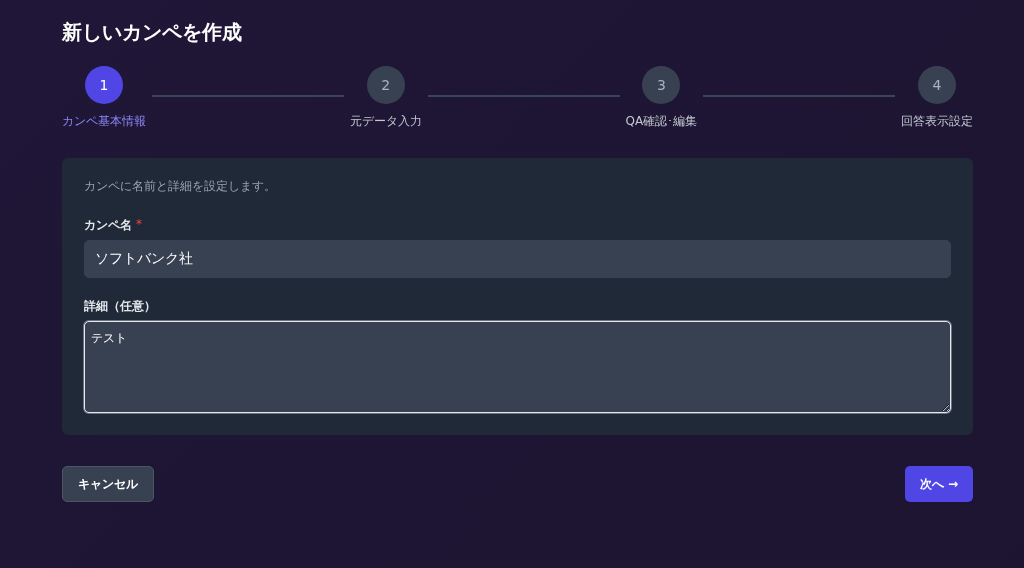 This screenshot has height=568, width=1024. I want to click on required-mark: *, so click(139, 225).